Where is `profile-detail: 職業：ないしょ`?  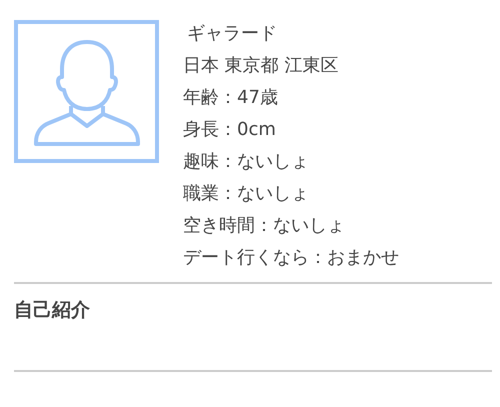
profile-detail: 職業：ないしょ is located at coordinates (246, 194).